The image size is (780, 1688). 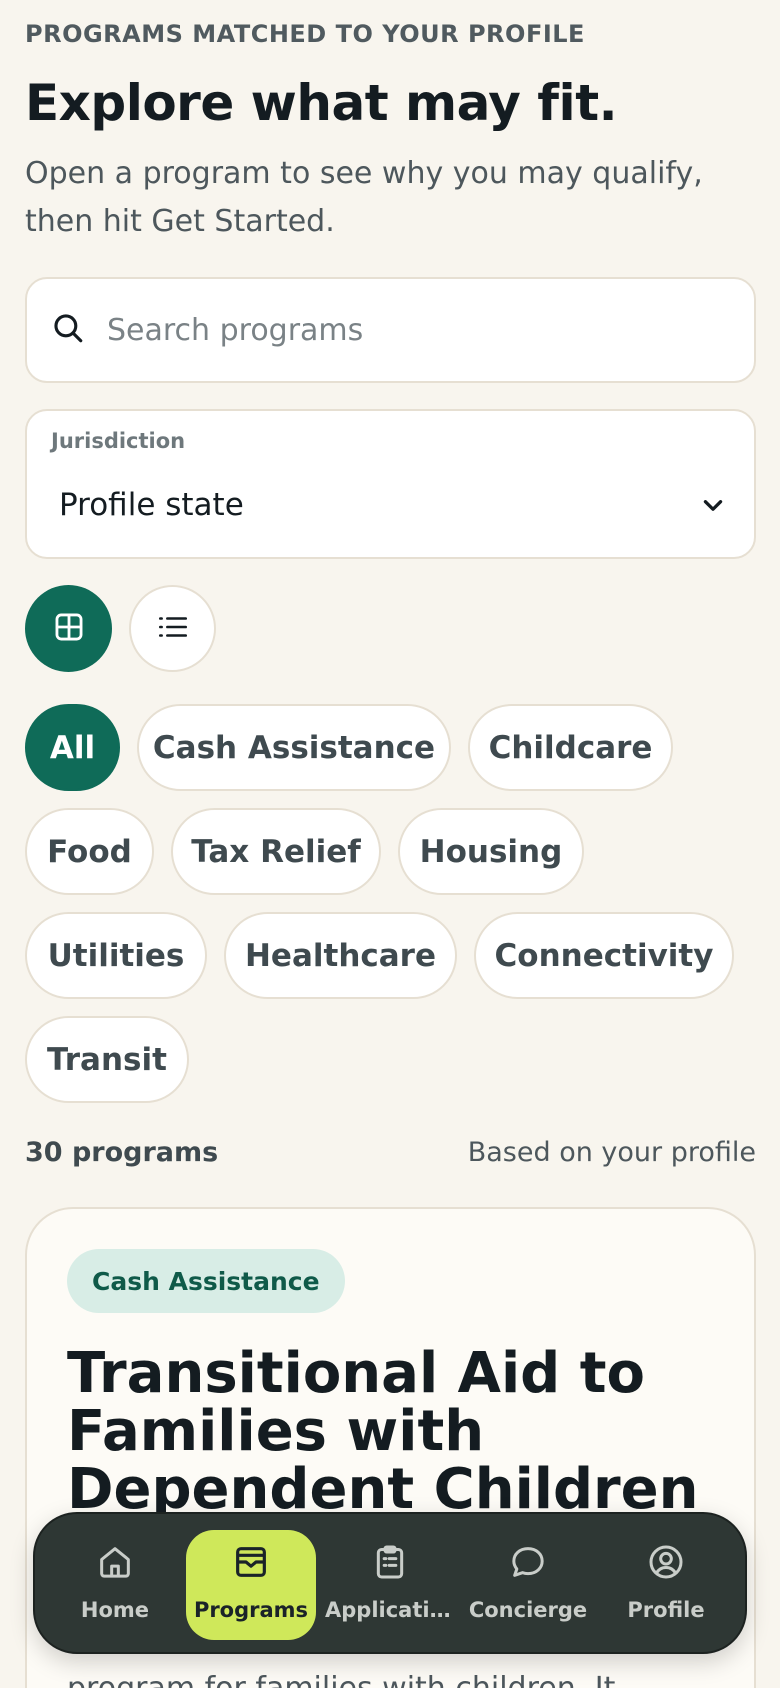 I want to click on filter-chip-transit: Transit, so click(x=107, y=1059).